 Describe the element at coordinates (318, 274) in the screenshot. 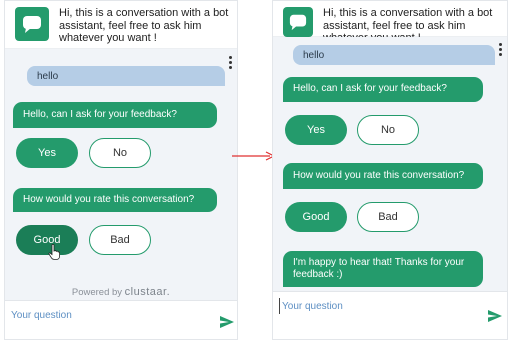

I see `bot-reply-line: feedback :)` at that location.